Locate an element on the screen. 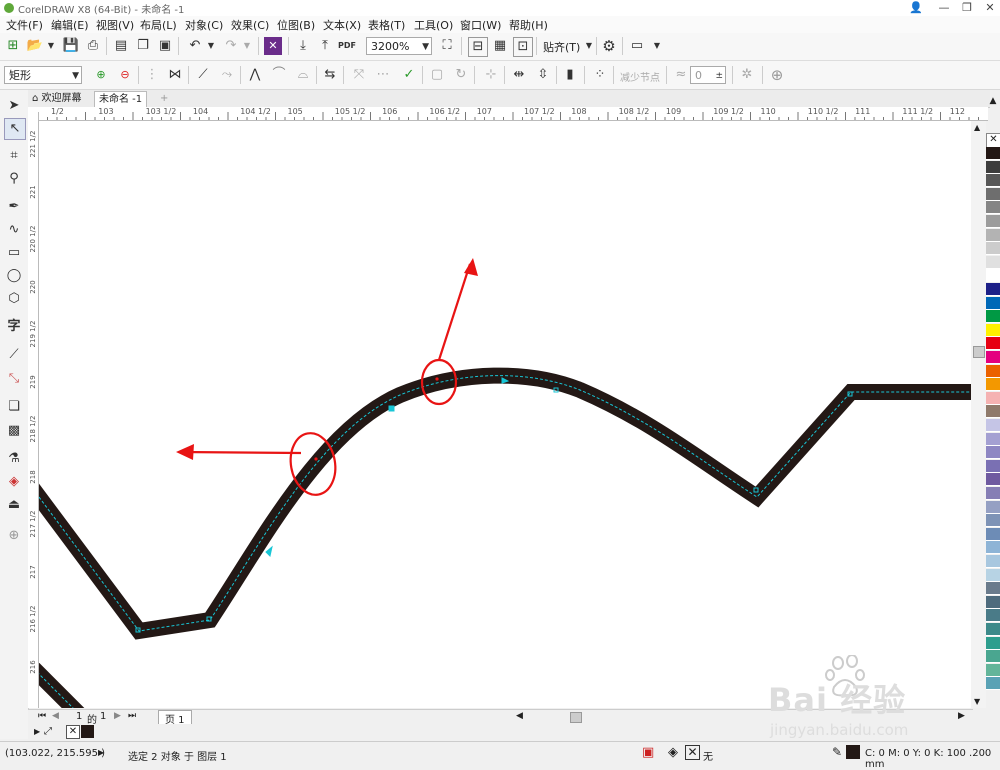 The height and width of the screenshot is (770, 1000). secondary-curve-path is located at coordinates (62, 685).